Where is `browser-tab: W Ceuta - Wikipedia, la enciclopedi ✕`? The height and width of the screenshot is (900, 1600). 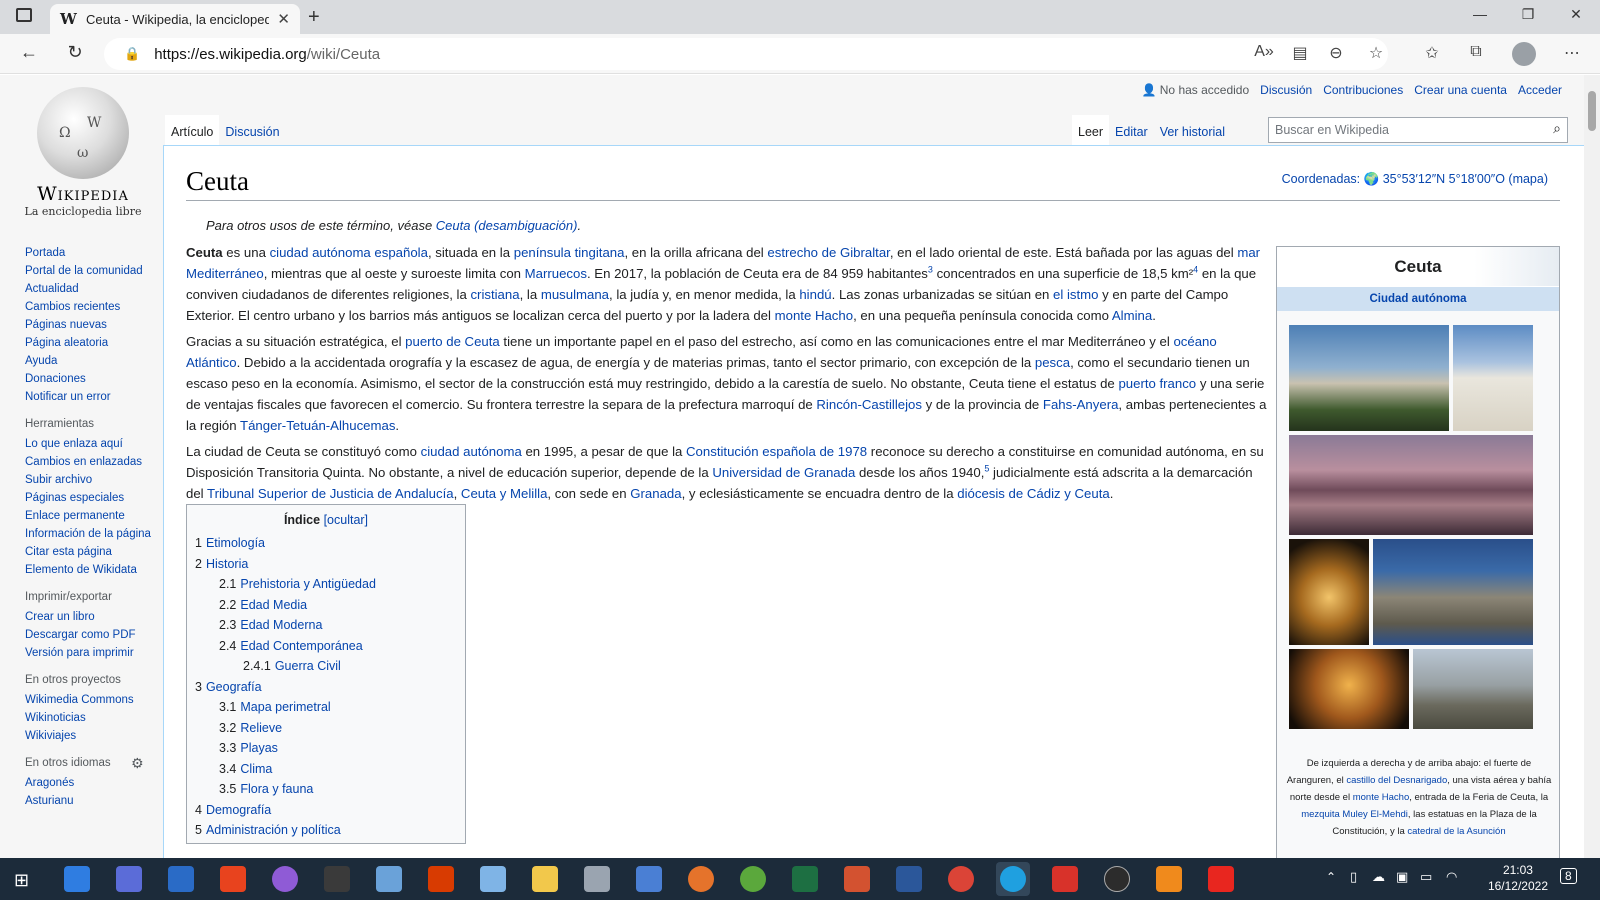
browser-tab: W Ceuta - Wikipedia, la enciclopedi ✕ is located at coordinates (175, 19).